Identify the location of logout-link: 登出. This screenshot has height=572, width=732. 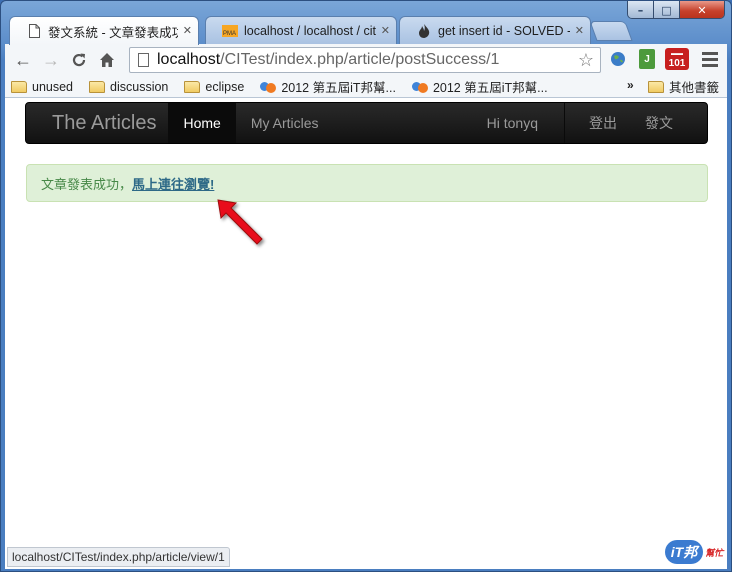
(600, 123).